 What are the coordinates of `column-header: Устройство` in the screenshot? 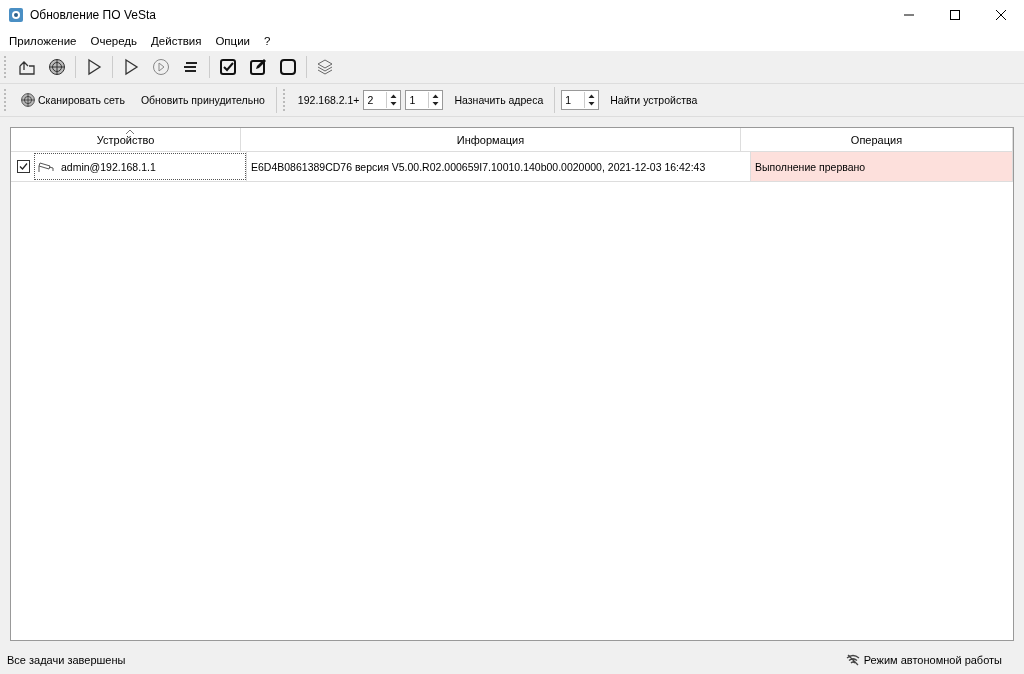 It's located at (126, 140).